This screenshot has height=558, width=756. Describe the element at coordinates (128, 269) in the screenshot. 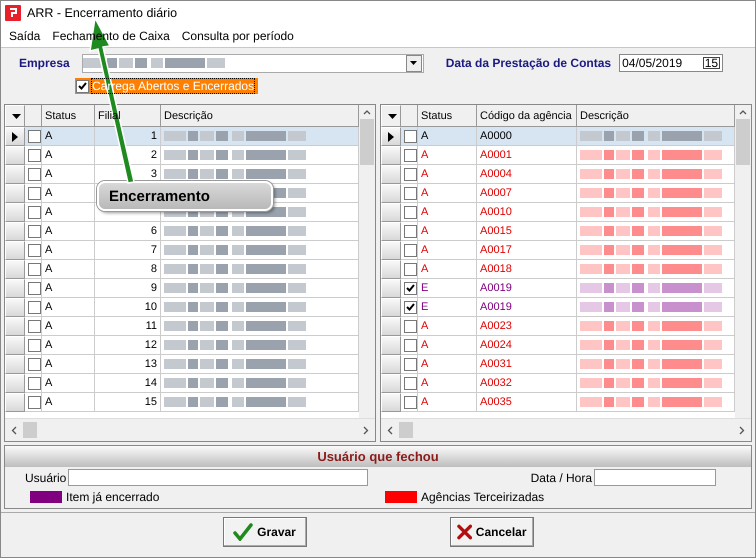

I see `table-cell: 8` at that location.